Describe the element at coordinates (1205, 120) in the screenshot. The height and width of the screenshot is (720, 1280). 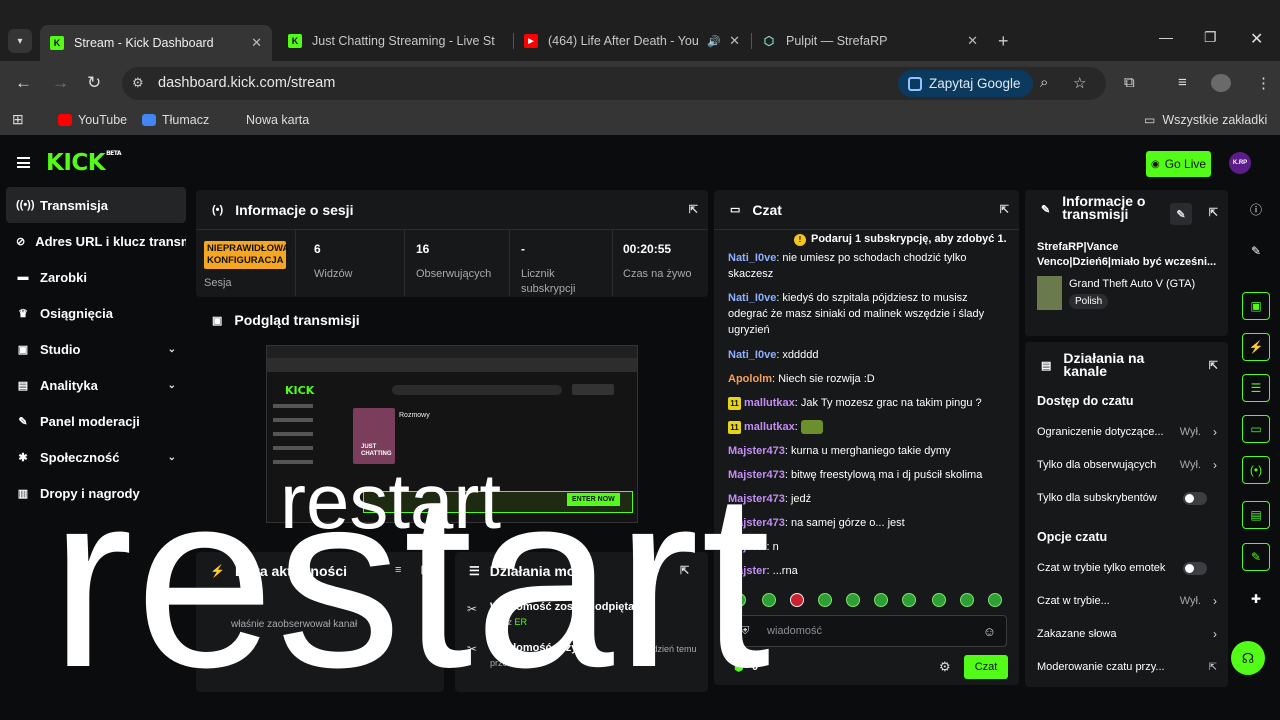
I see `all-bookmarks: ▭ Wszystkie zakładki` at that location.